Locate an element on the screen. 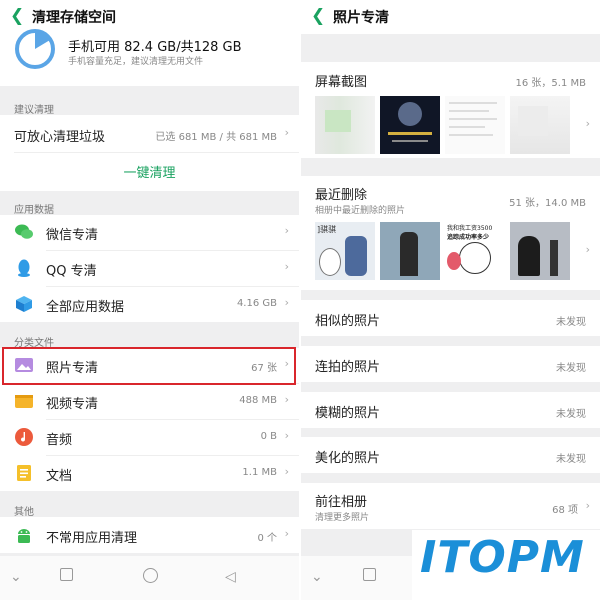  album-subtitle: 清理更多照片 is located at coordinates (342, 518).